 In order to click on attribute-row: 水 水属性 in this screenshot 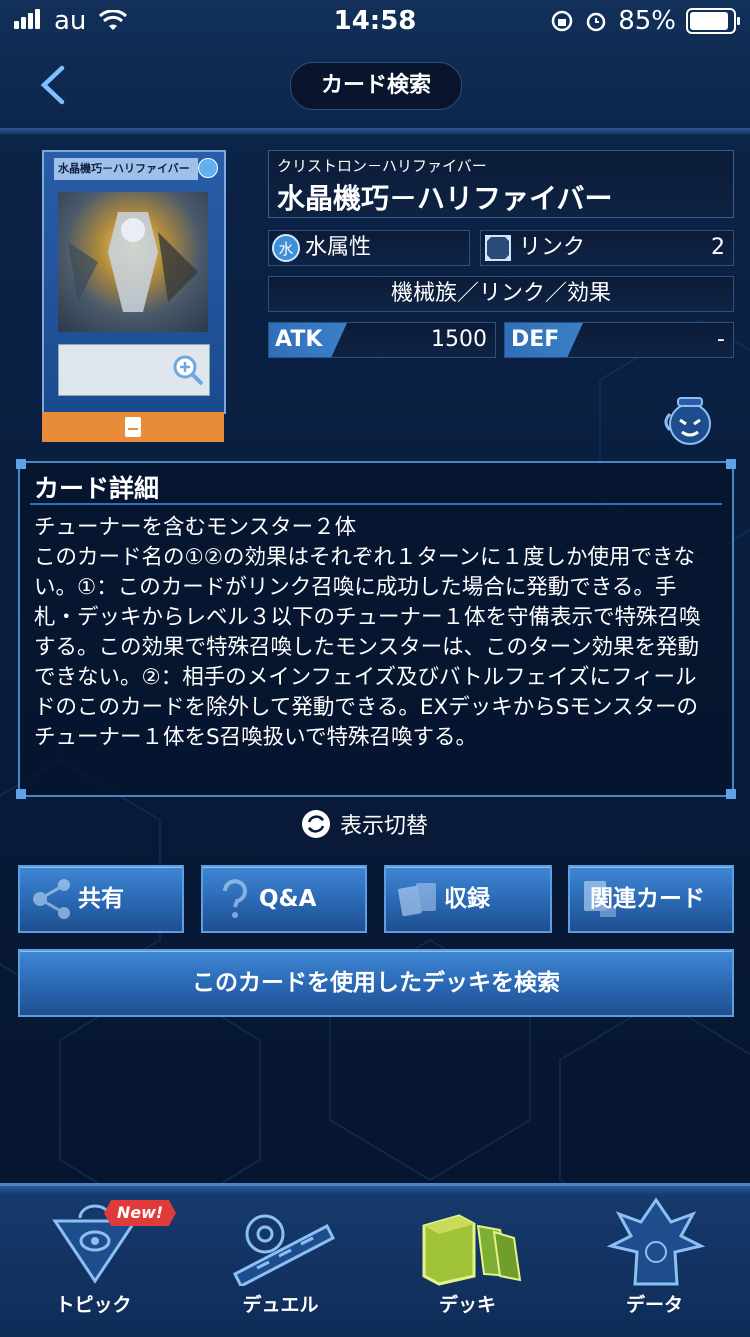, I will do `click(369, 248)`.